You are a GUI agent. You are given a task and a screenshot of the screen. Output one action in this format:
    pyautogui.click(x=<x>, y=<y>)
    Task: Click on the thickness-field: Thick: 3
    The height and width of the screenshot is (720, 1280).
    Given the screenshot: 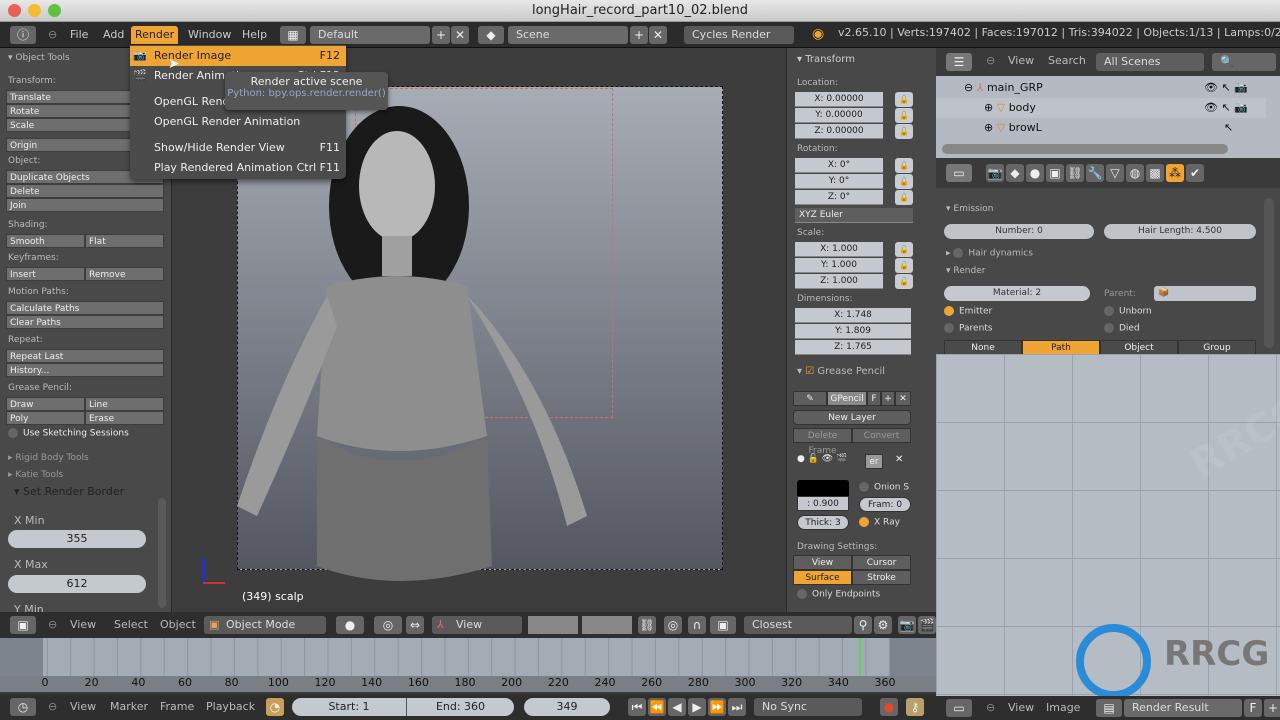 What is the action you would take?
    pyautogui.click(x=823, y=522)
    